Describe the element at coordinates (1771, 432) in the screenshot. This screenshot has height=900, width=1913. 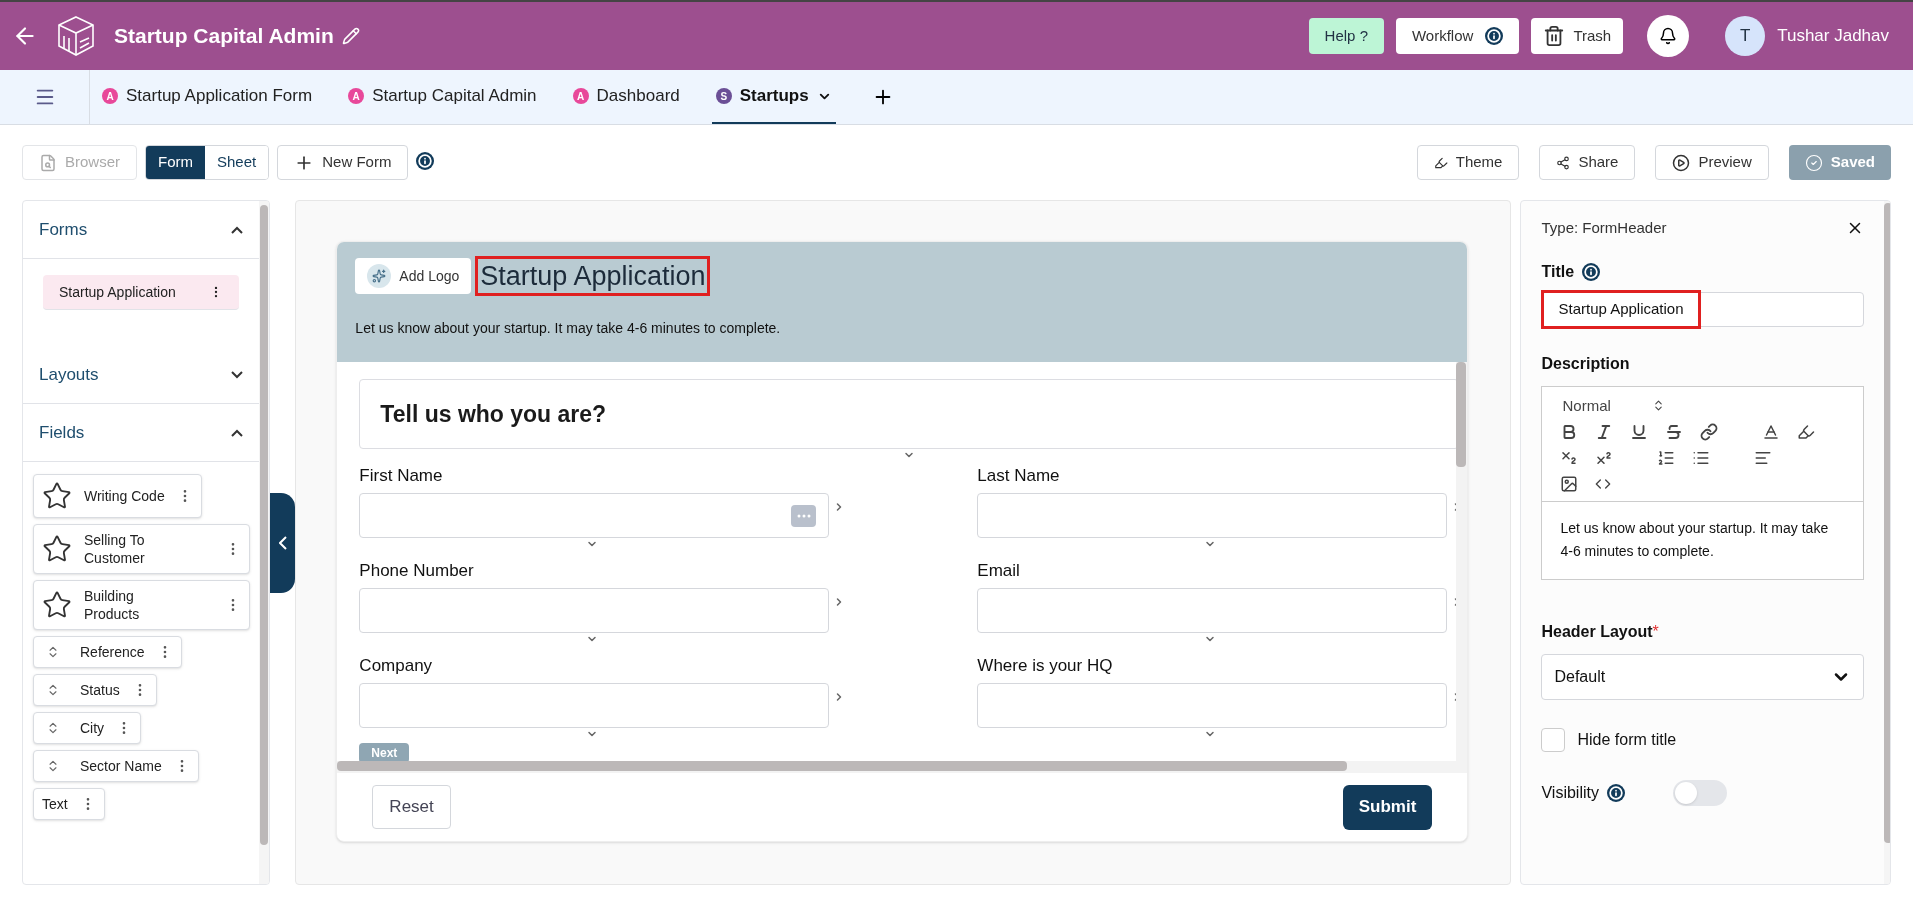
I see `font-color-icon` at that location.